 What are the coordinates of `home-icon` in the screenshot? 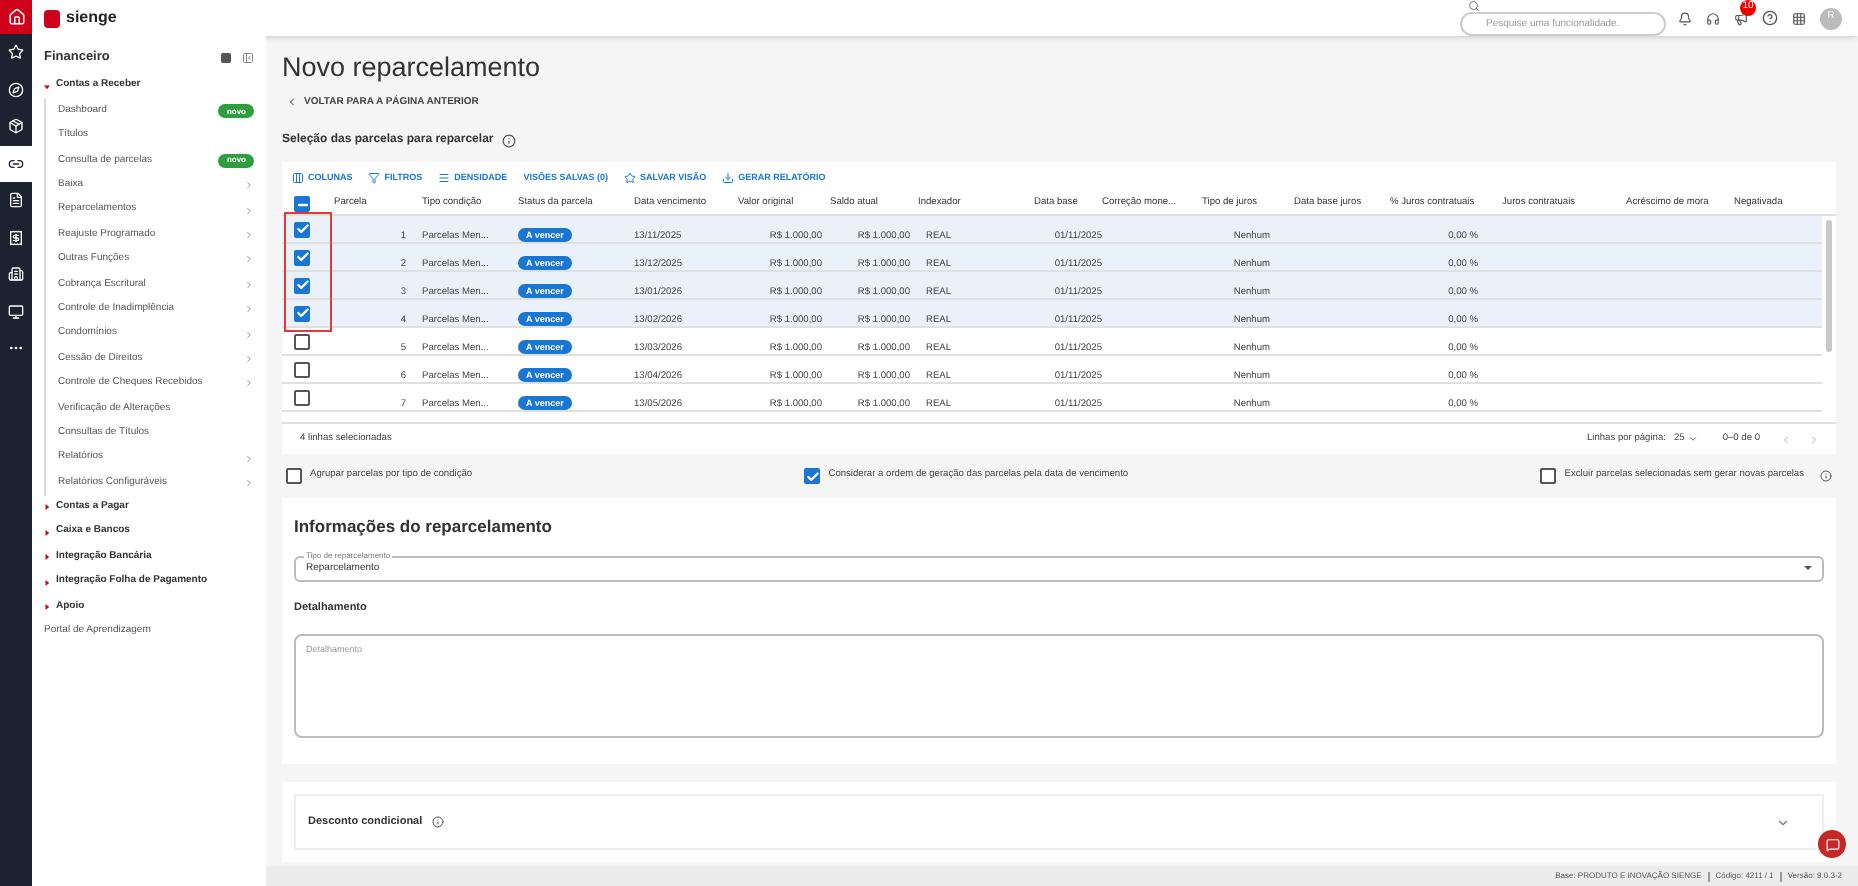 It's located at (16, 17).